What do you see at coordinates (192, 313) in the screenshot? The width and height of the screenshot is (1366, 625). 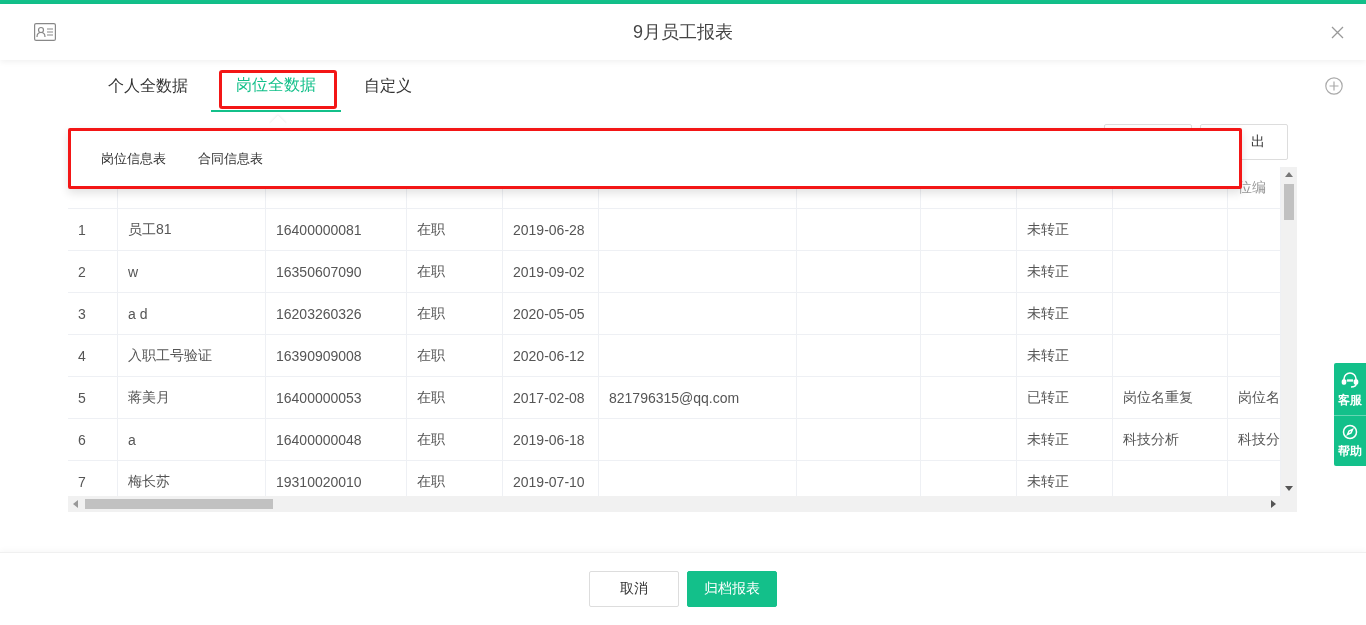 I see `table-cell: a d` at bounding box center [192, 313].